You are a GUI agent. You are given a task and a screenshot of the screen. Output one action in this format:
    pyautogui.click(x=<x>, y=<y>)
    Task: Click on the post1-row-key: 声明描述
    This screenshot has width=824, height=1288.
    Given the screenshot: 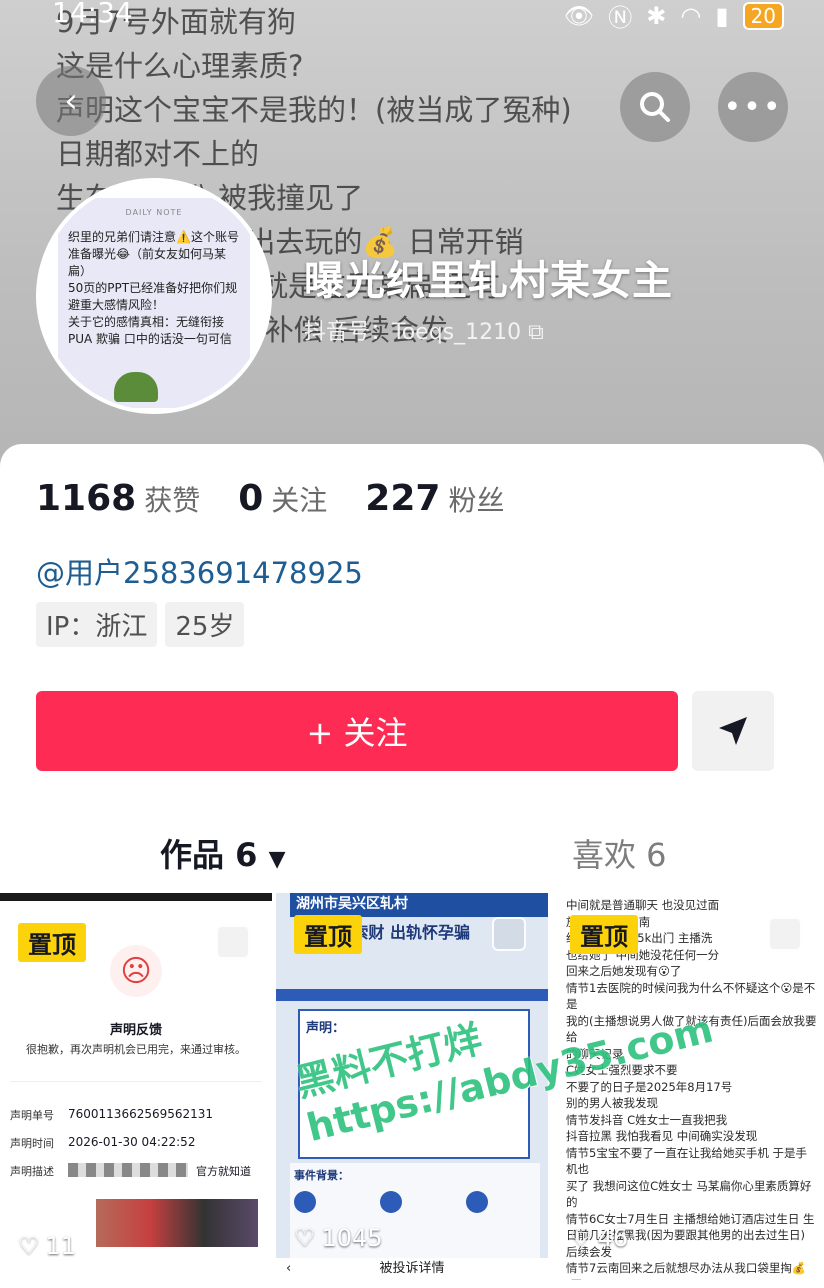 What is the action you would take?
    pyautogui.click(x=32, y=1171)
    